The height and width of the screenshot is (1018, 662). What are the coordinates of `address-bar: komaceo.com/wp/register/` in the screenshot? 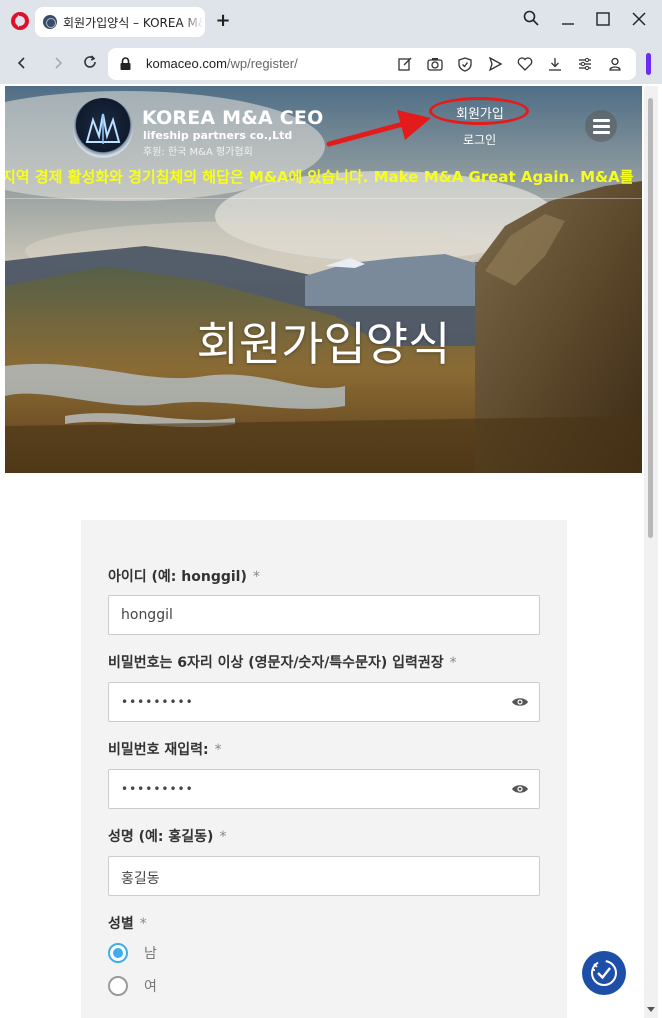 It's located at (331, 64).